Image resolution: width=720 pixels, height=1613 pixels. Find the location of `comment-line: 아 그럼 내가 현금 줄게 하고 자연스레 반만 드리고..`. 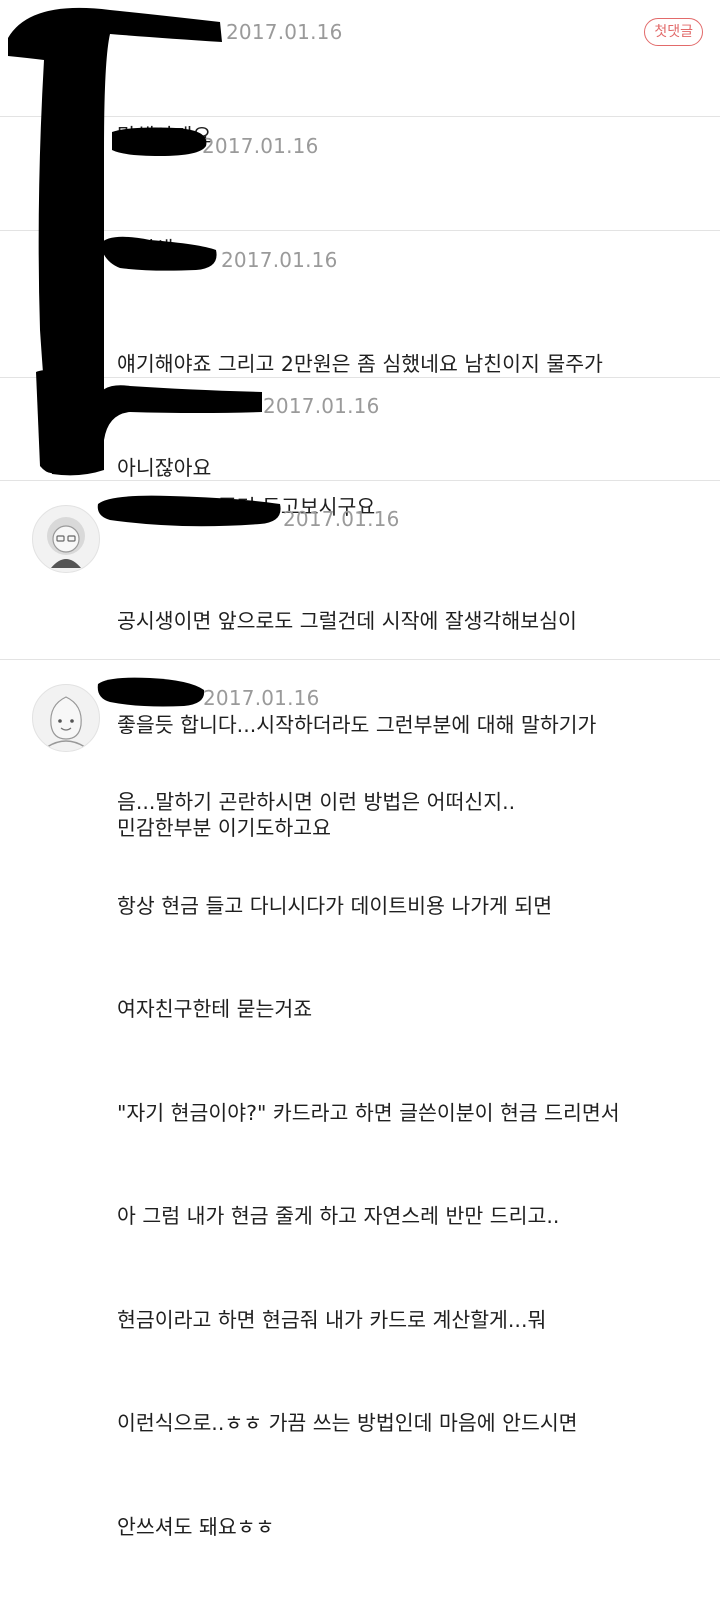

comment-line: 아 그럼 내가 현금 줄게 하고 자연스레 반만 드리고.. is located at coordinates (338, 1216).